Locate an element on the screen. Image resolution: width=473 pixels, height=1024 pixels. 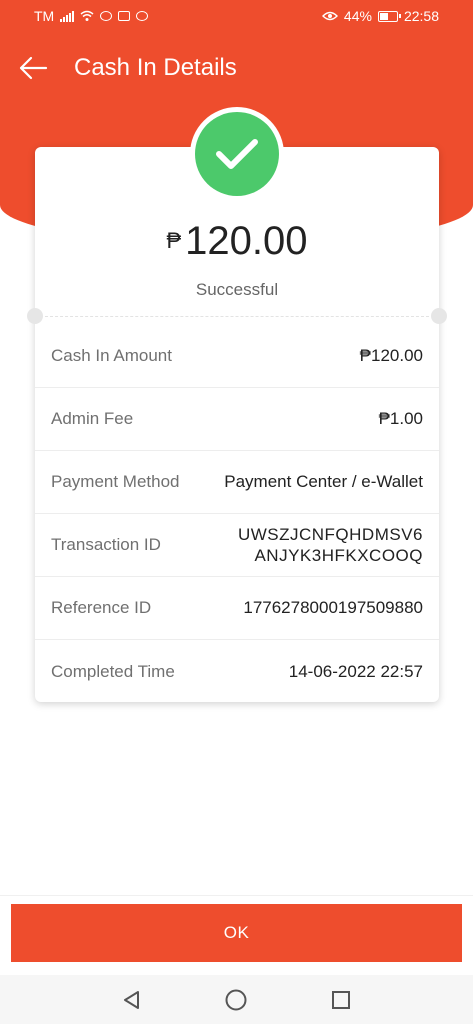
transaction-id-line-2: ANJYK3HFKXCOOQ is located at coordinates (338, 555).